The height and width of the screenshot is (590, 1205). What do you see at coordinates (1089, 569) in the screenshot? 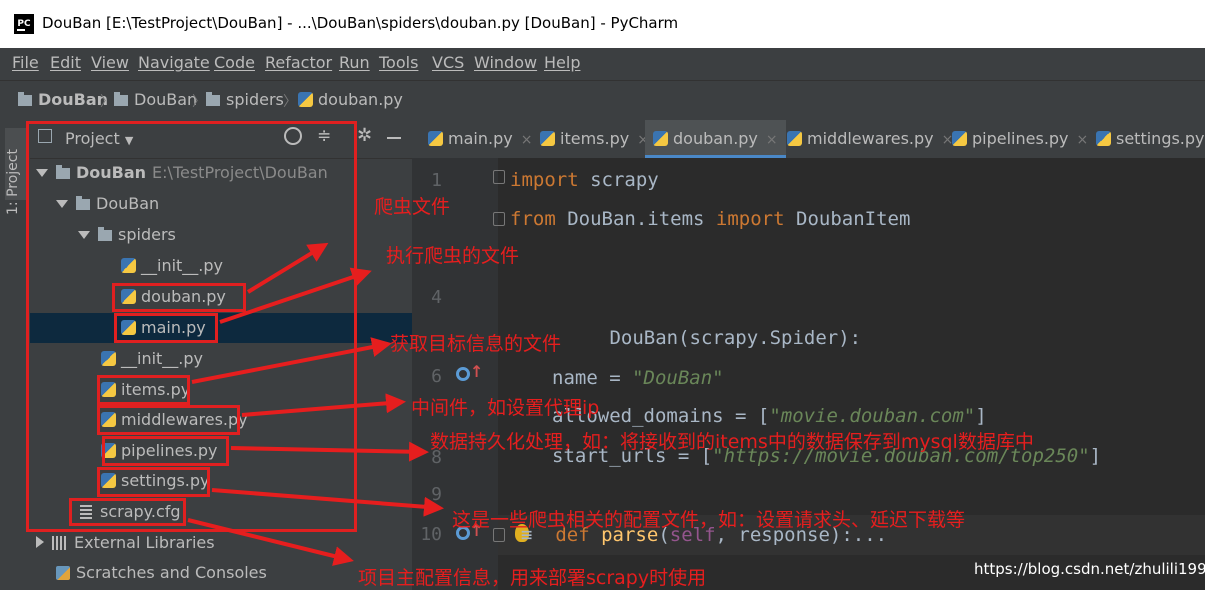
I see `watermark: https://blog.csdn.net/zhulili1995` at bounding box center [1089, 569].